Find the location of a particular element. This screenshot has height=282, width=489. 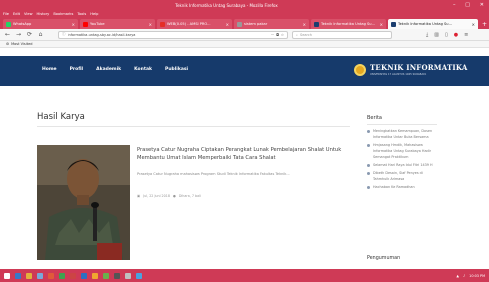

page-icon is located at coordinates (239, 24).